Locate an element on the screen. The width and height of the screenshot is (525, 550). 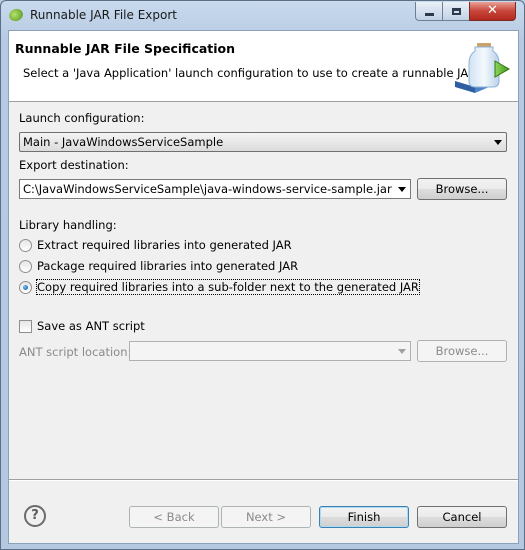
save-ant-script-checkbox-row: Save as ANT script is located at coordinates (82, 326).